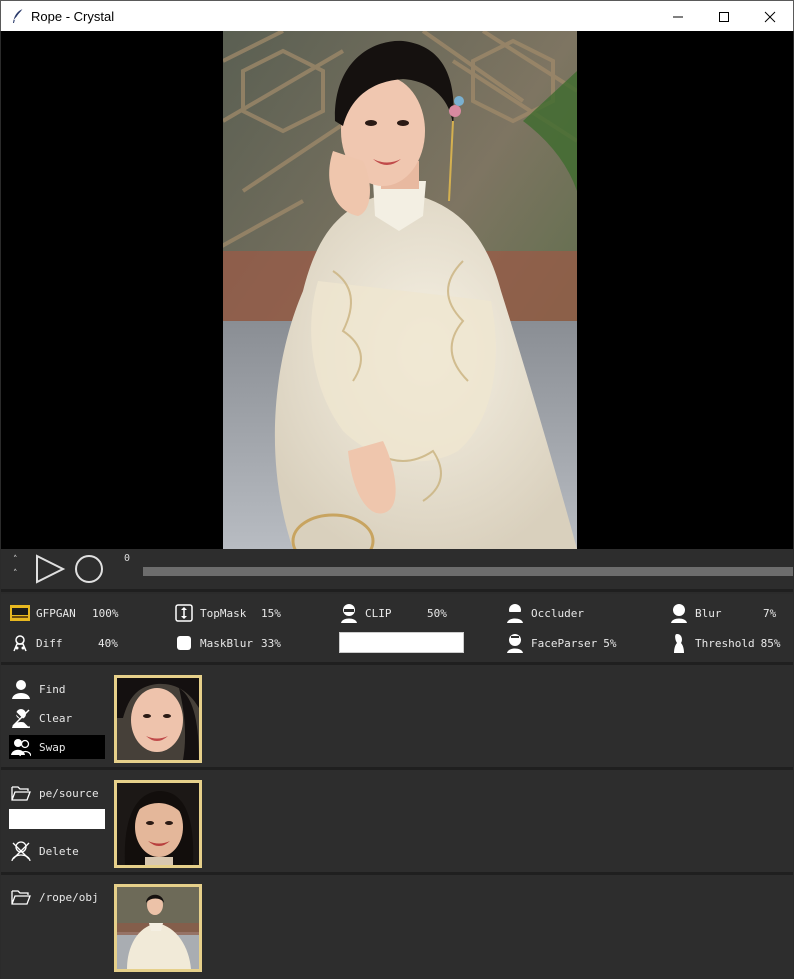 The height and width of the screenshot is (979, 794). I want to click on up-arrow-icon-2: ˄, so click(15, 574).